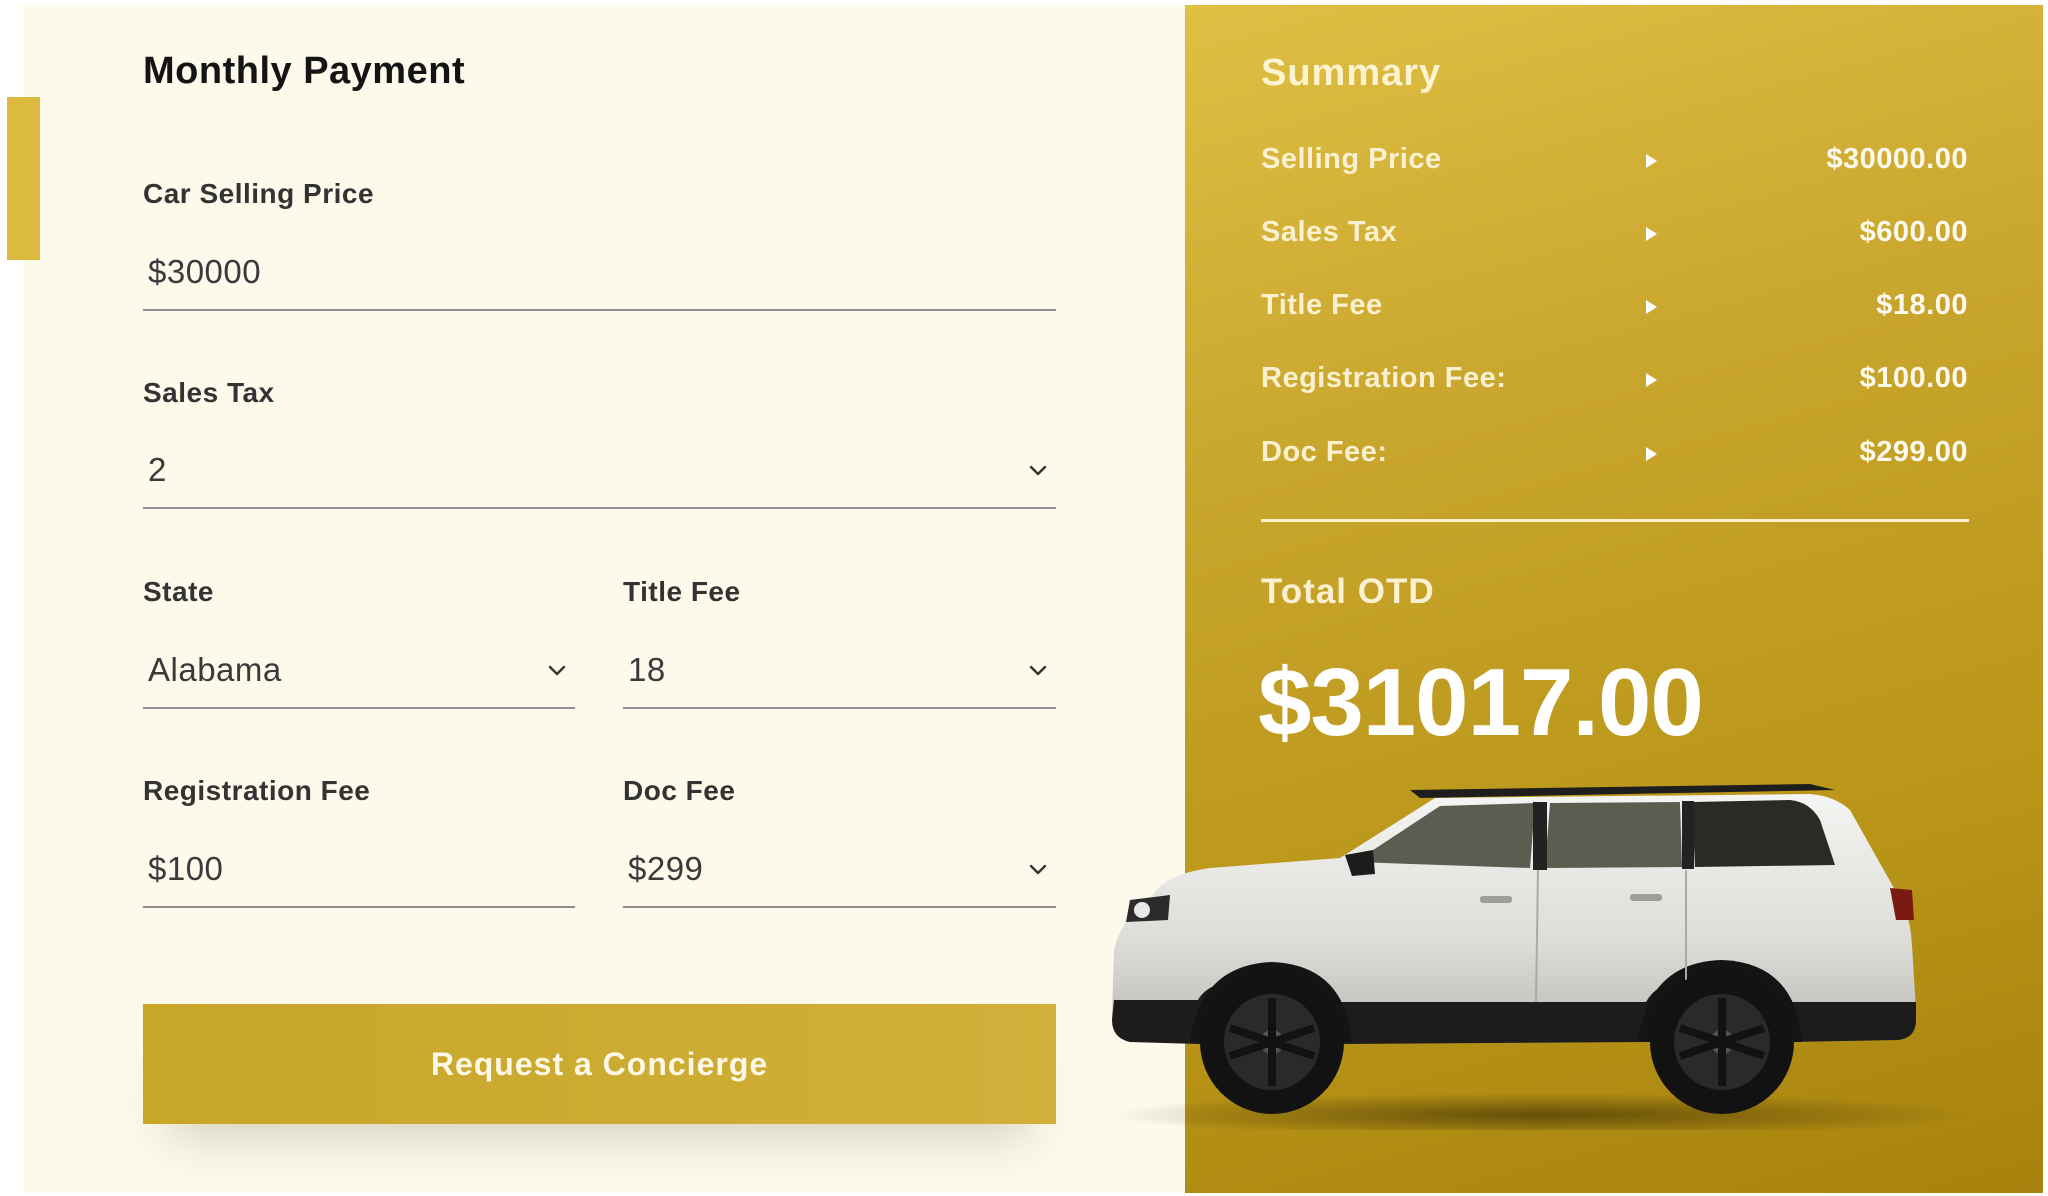  What do you see at coordinates (304, 71) in the screenshot?
I see `page-title: Monthly Payment` at bounding box center [304, 71].